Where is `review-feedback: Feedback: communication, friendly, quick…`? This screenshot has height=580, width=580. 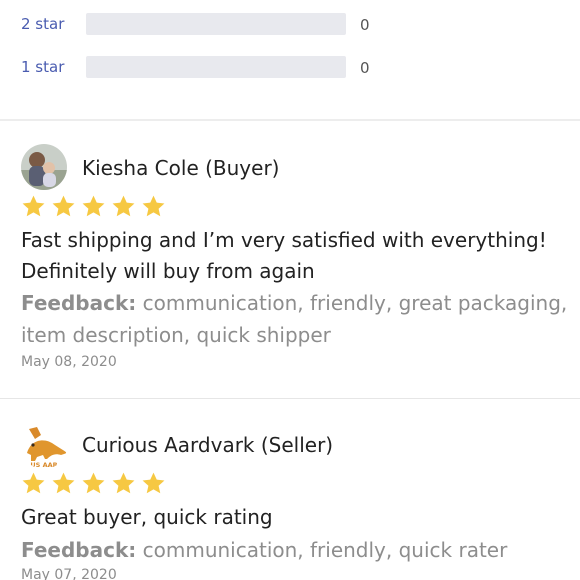 review-feedback: Feedback: communication, friendly, quick… is located at coordinates (298, 550).